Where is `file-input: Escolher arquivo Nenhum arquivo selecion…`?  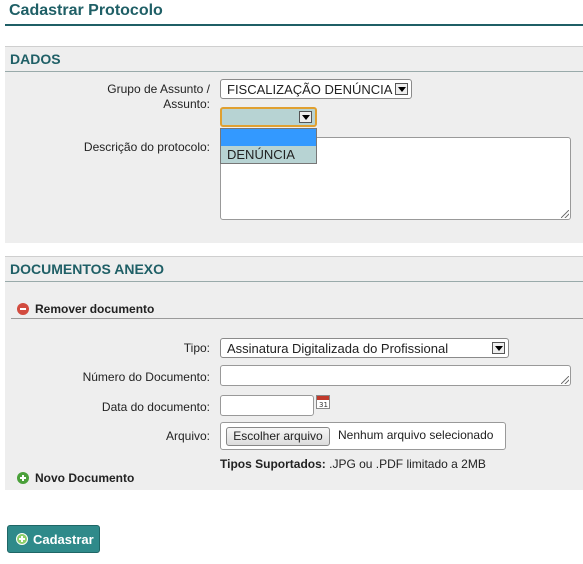 file-input: Escolher arquivo Nenhum arquivo selecion… is located at coordinates (363, 436).